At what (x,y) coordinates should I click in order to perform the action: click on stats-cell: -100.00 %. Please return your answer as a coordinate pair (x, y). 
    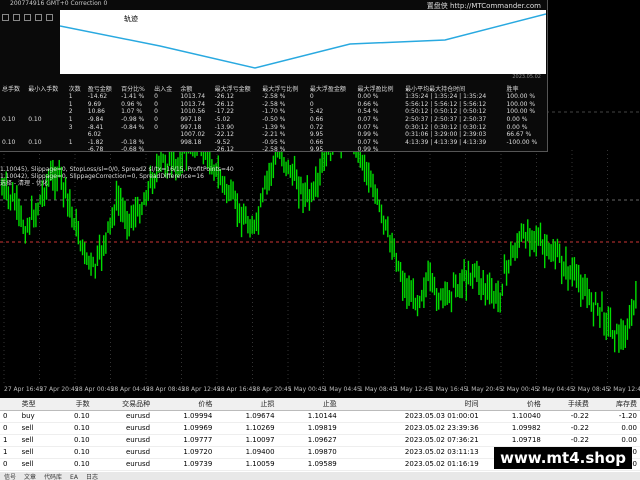
    Looking at the image, I should click on (522, 142).